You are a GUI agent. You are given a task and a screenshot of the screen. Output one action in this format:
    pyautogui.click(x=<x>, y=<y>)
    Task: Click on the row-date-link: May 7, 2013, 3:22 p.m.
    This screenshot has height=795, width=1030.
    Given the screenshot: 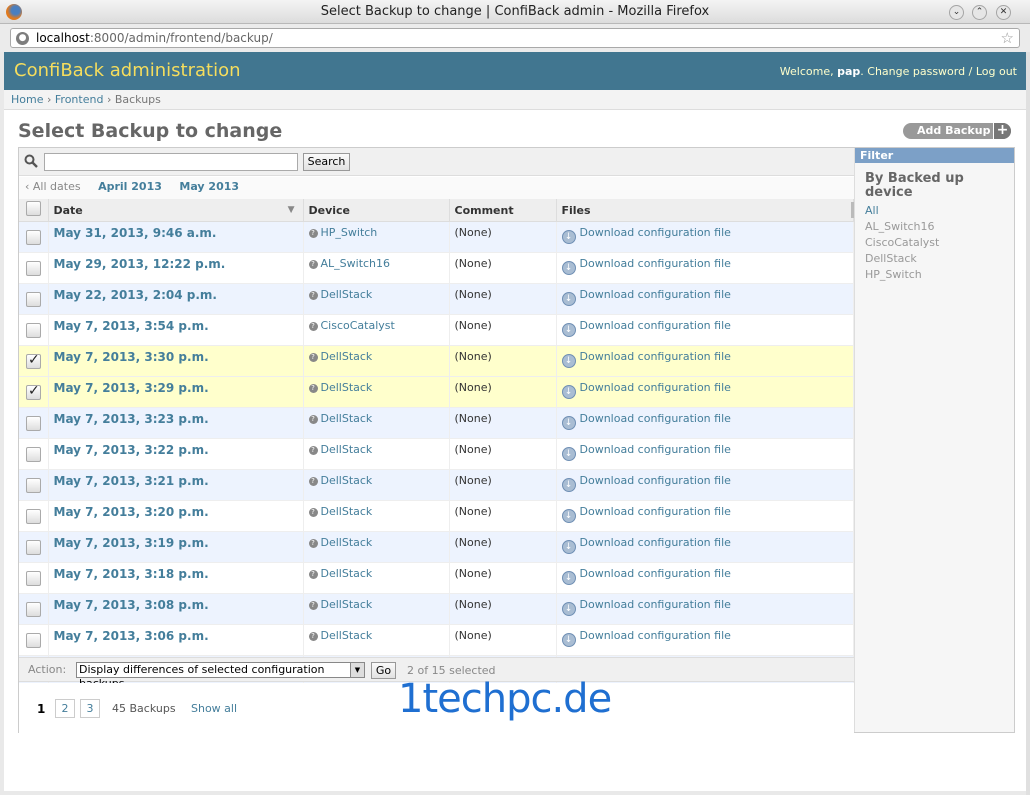 What is the action you would take?
    pyautogui.click(x=131, y=450)
    